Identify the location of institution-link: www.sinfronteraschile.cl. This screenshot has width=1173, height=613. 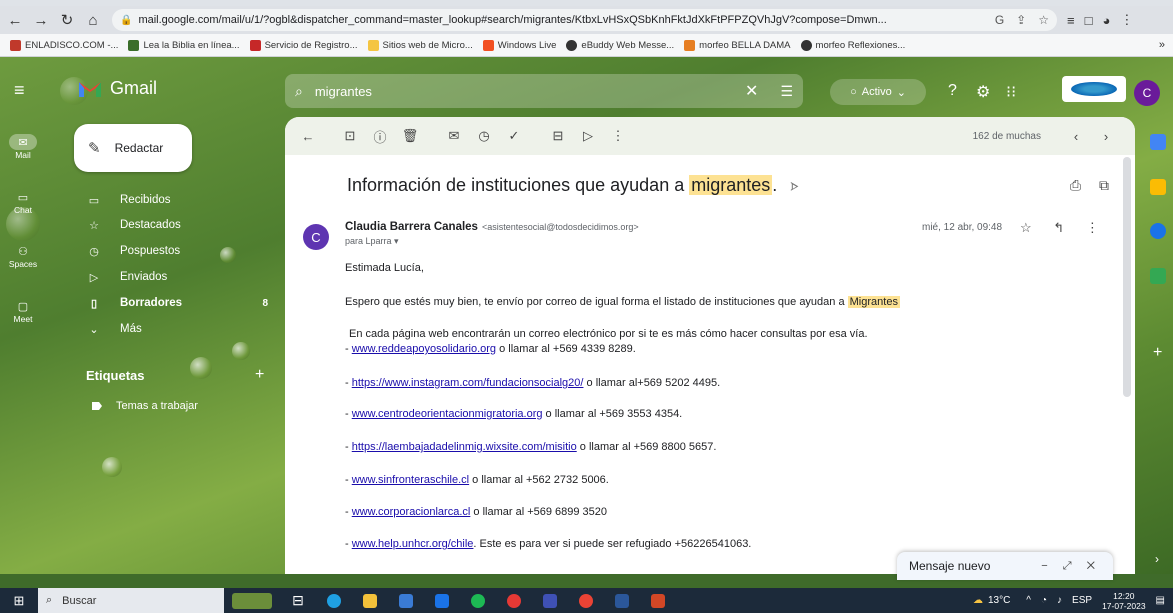
(410, 480).